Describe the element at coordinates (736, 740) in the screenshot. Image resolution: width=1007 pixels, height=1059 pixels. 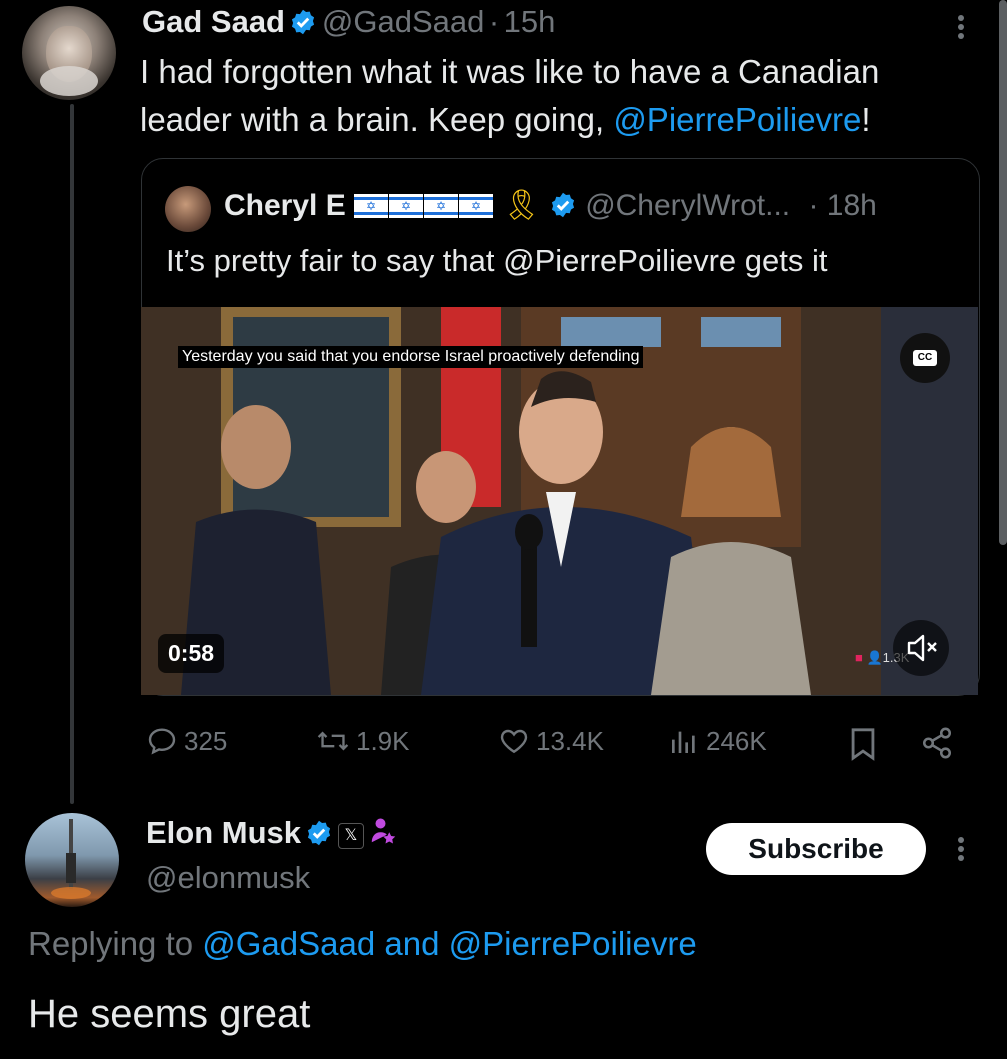
I see `view-count: 246K` at that location.